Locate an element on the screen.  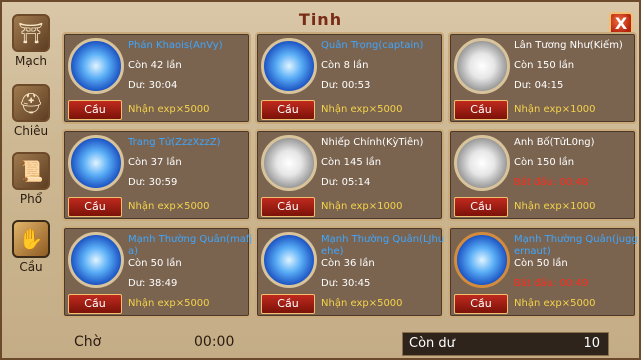
player-name: Quân Trọng(captain) is located at coordinates (372, 45).